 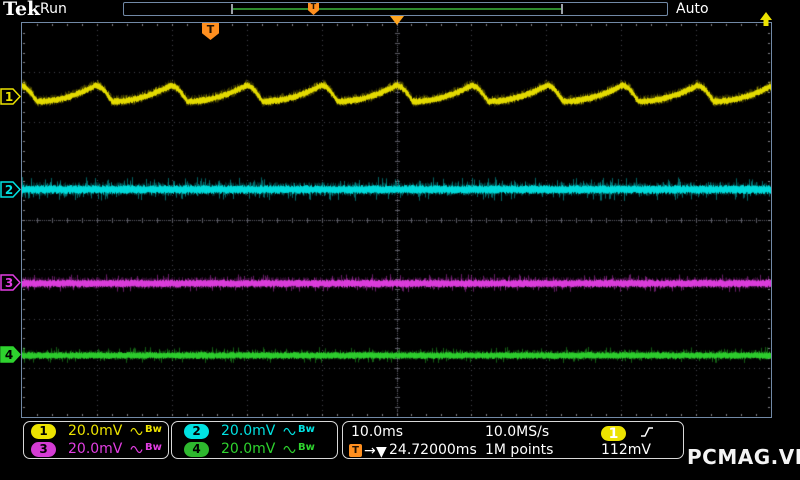 What do you see at coordinates (196, 449) in the screenshot?
I see `ch4-badge: 4` at bounding box center [196, 449].